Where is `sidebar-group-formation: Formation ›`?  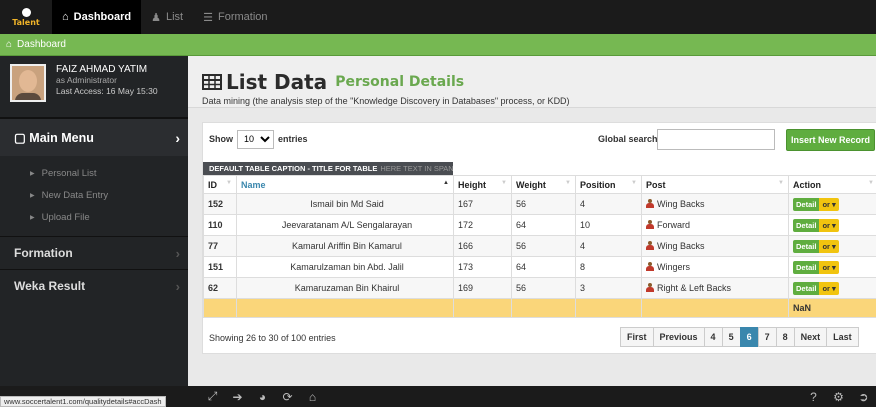 sidebar-group-formation: Formation › is located at coordinates (94, 252).